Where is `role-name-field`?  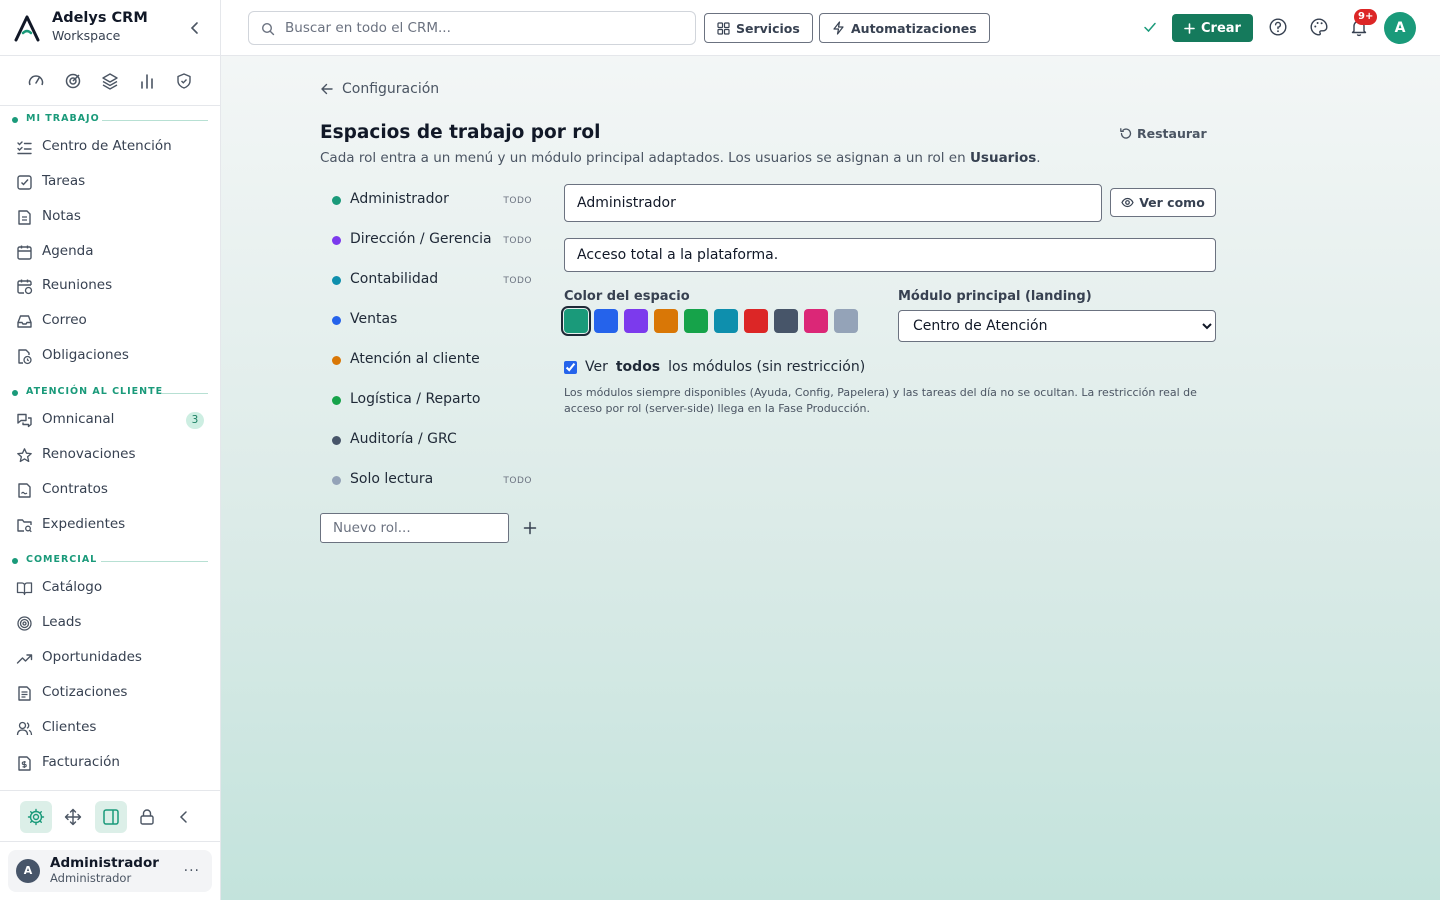 role-name-field is located at coordinates (833, 203).